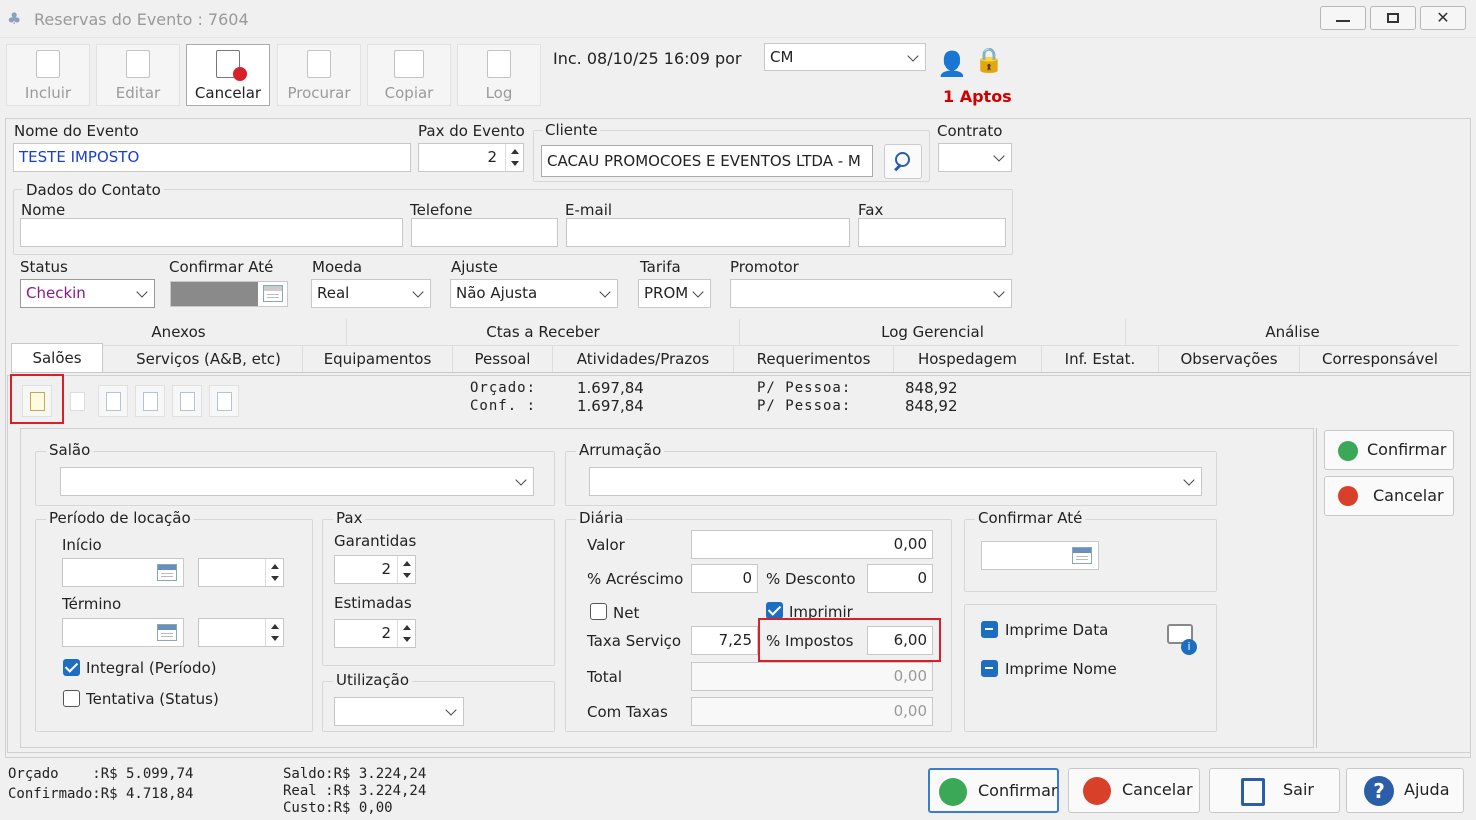 The width and height of the screenshot is (1476, 820). What do you see at coordinates (989, 629) in the screenshot?
I see `imprime-data-checkbox` at bounding box center [989, 629].